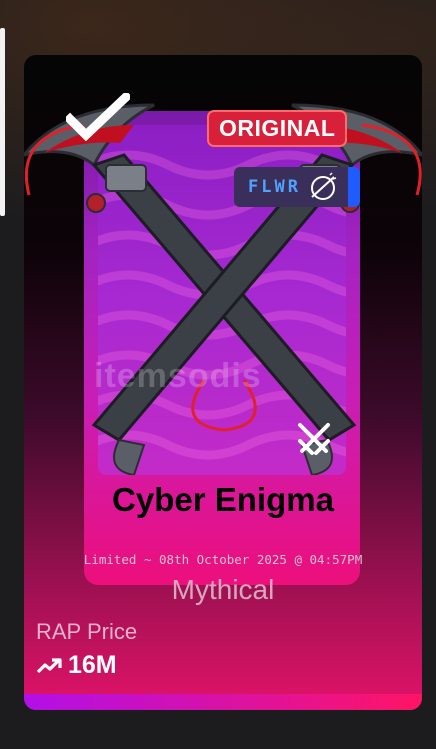 The width and height of the screenshot is (436, 749). Describe the element at coordinates (223, 589) in the screenshot. I see `rarity-label: Mythical` at that location.